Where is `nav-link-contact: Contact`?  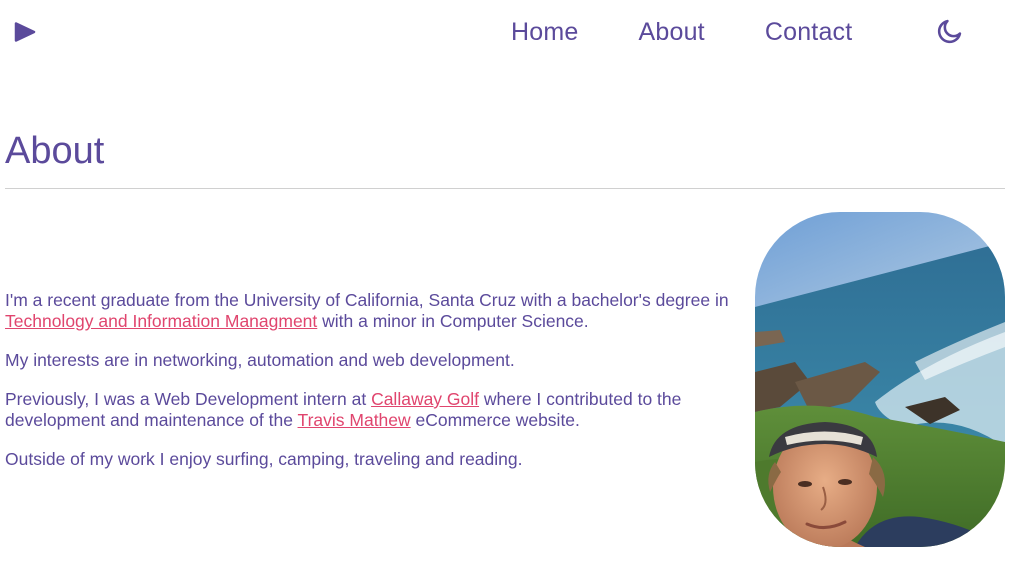
nav-link-contact: Contact is located at coordinates (809, 32).